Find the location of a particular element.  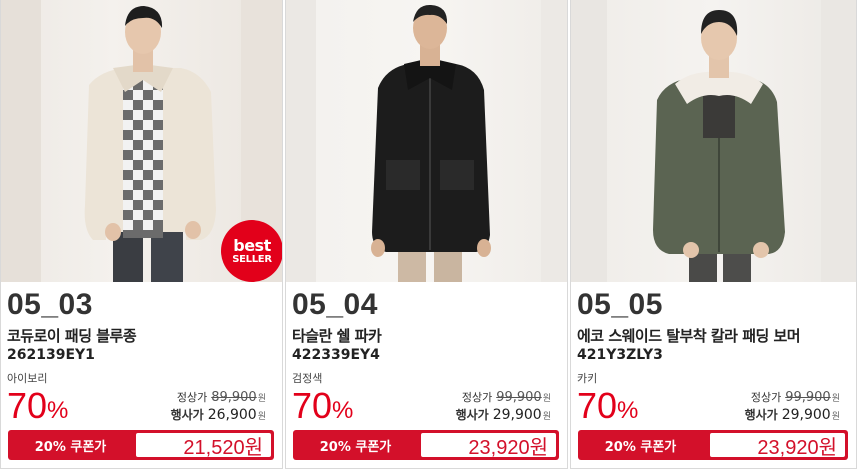

product-color: 카키 is located at coordinates (587, 378).